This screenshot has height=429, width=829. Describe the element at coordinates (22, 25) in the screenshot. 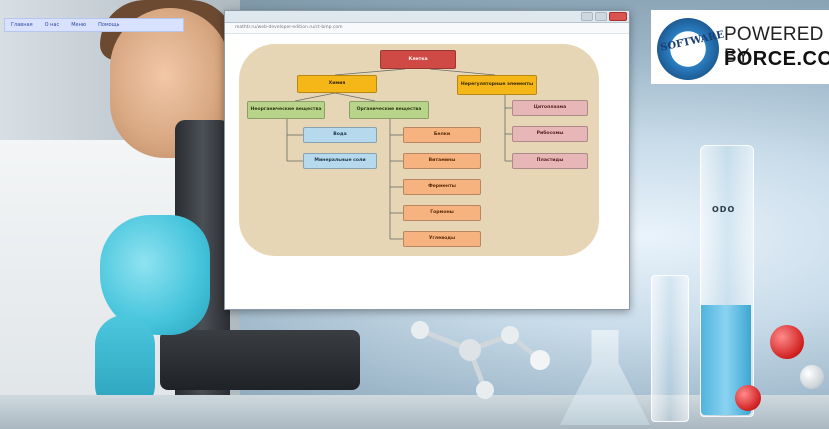

I see `menu-item-home: Главная` at that location.